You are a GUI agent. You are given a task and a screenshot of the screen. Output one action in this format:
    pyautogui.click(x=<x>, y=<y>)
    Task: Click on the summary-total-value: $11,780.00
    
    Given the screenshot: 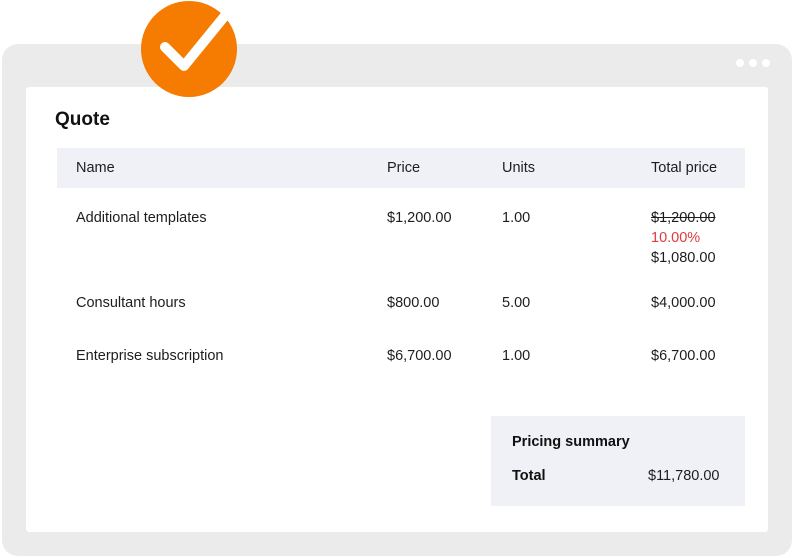 What is the action you would take?
    pyautogui.click(x=684, y=476)
    